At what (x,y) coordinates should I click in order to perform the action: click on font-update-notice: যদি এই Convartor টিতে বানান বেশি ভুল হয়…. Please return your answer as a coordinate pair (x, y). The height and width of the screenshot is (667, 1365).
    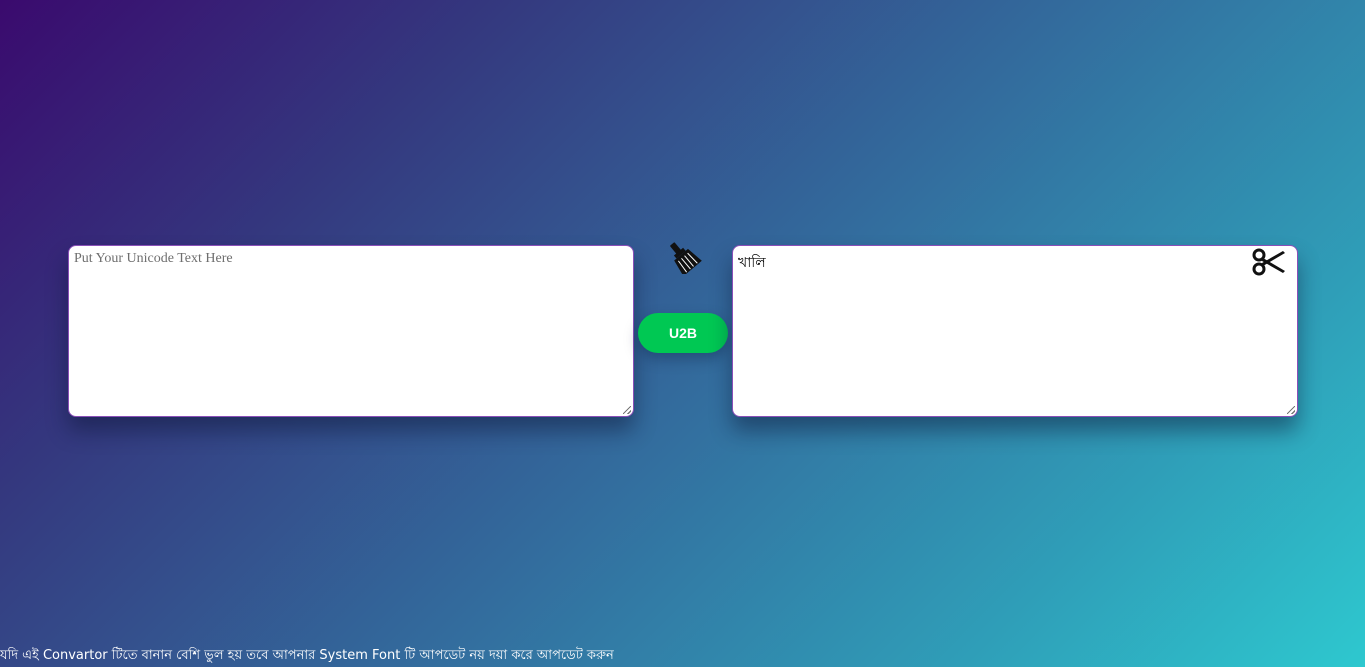
    Looking at the image, I should click on (307, 655).